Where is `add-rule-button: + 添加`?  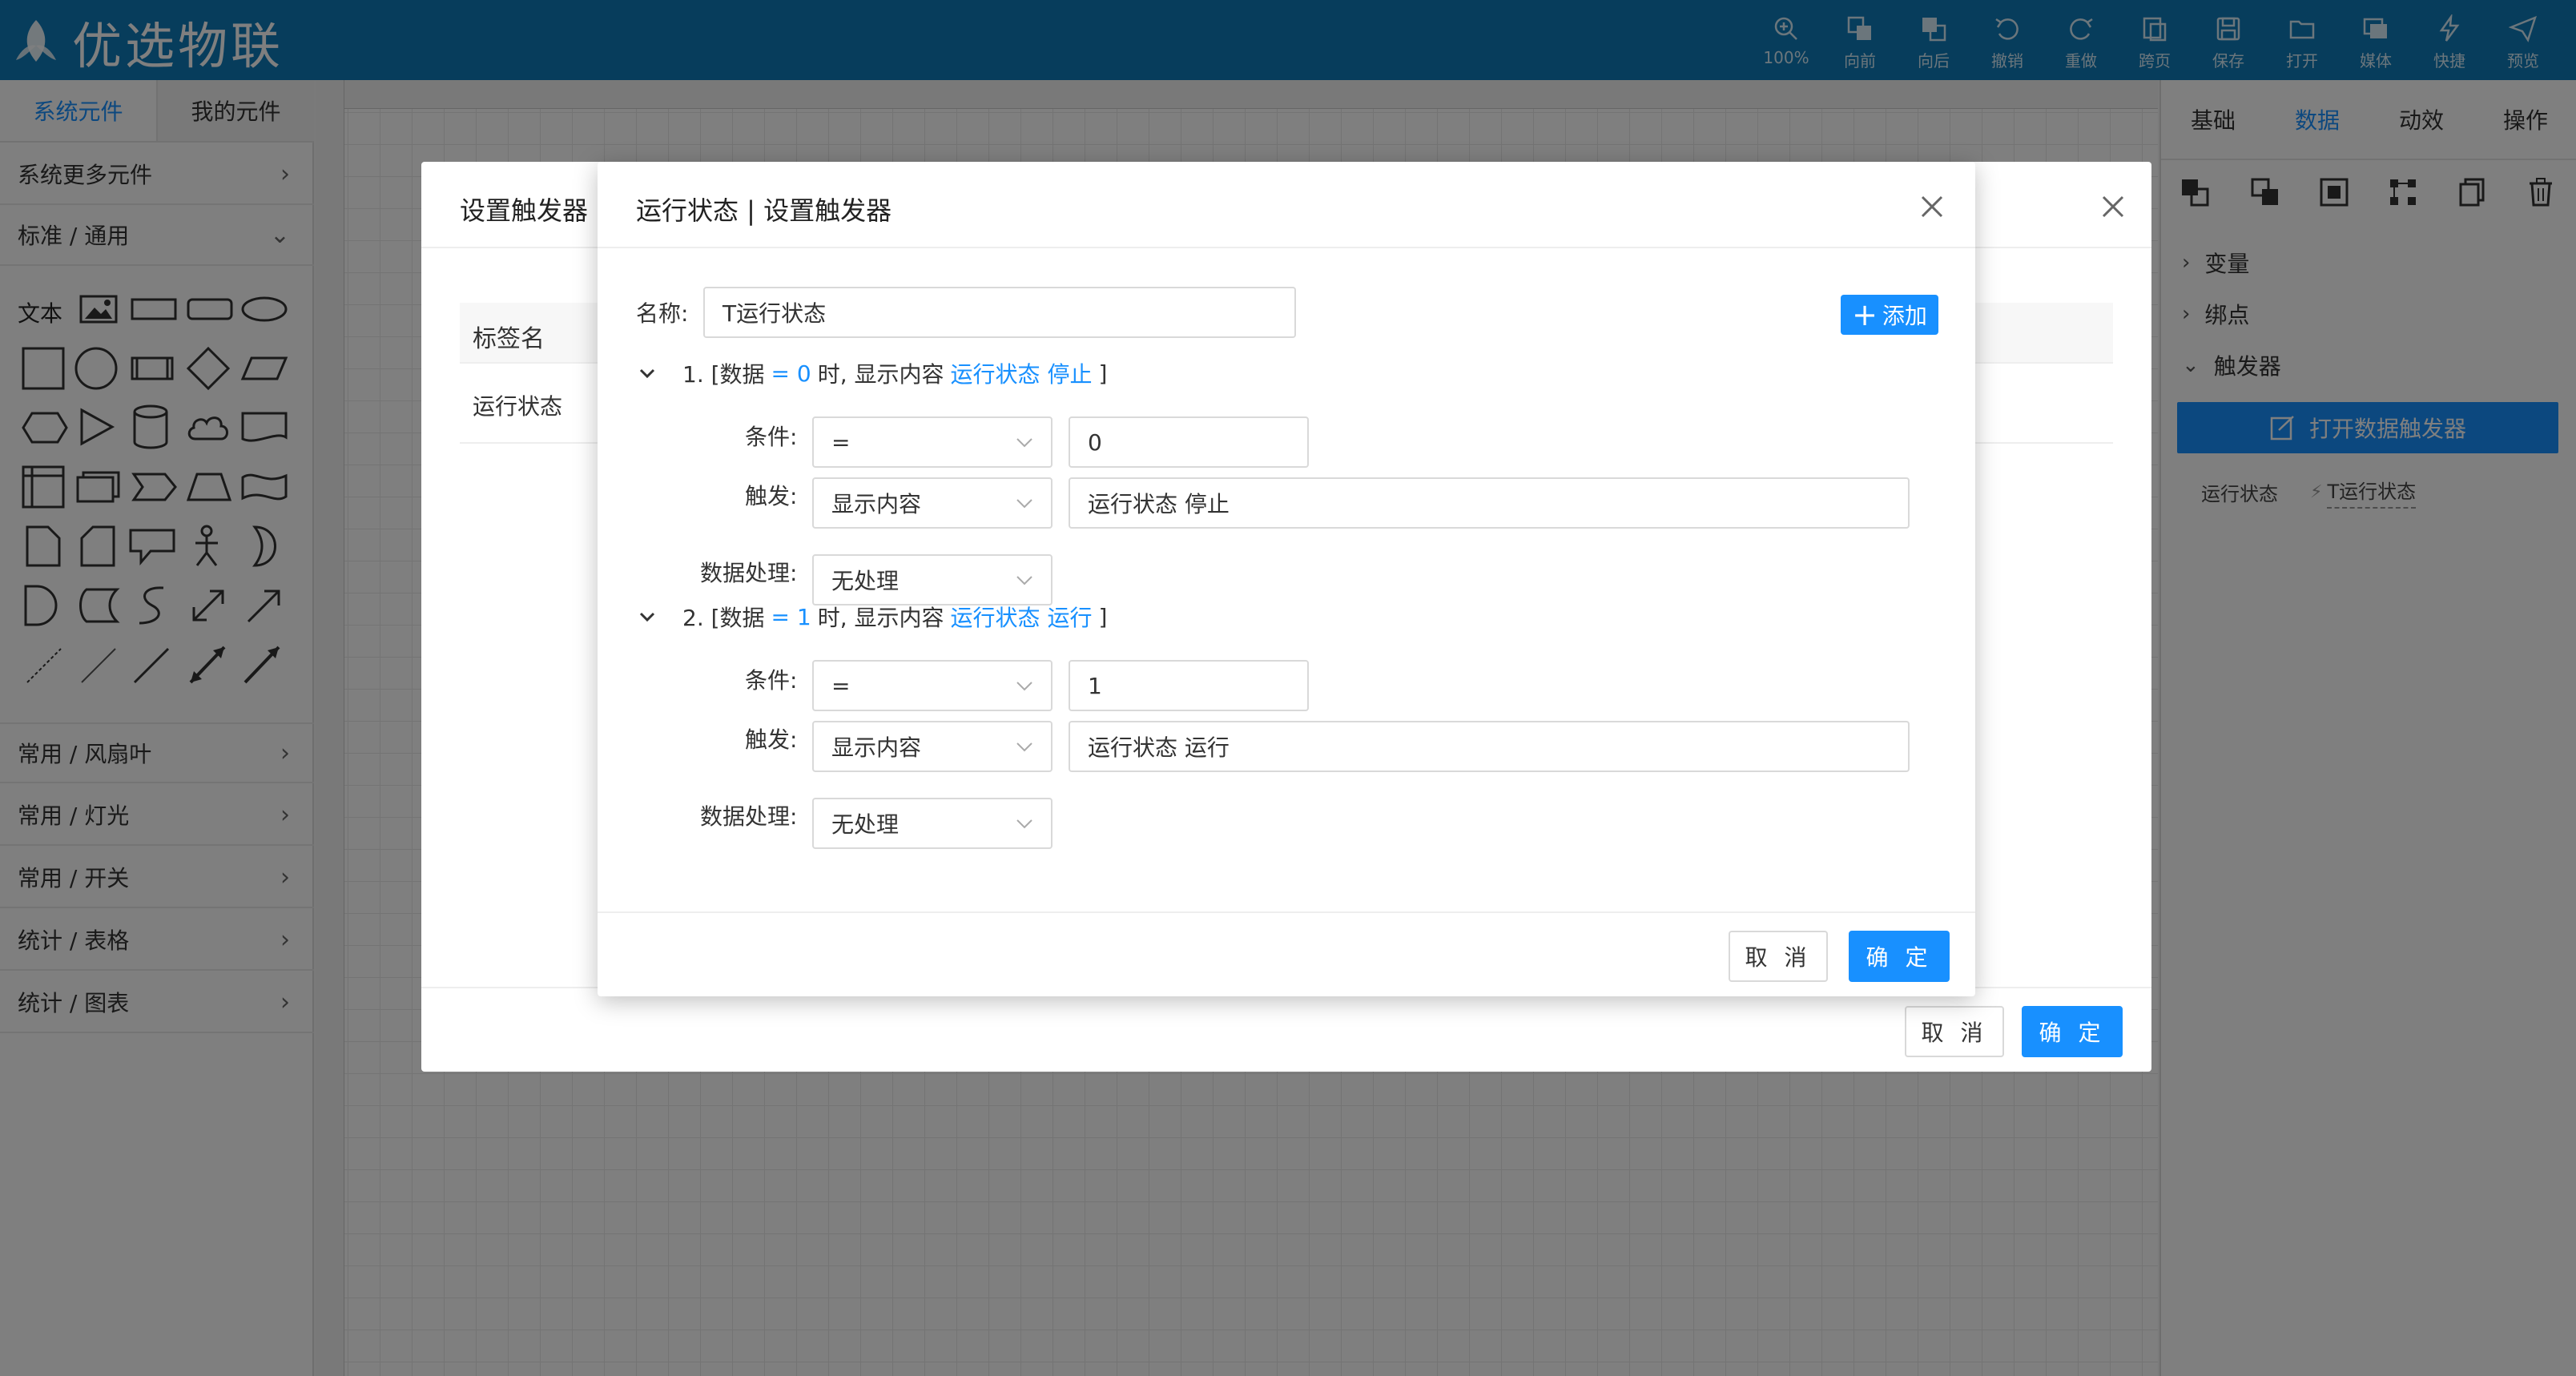
add-rule-button: + 添加 is located at coordinates (1889, 315).